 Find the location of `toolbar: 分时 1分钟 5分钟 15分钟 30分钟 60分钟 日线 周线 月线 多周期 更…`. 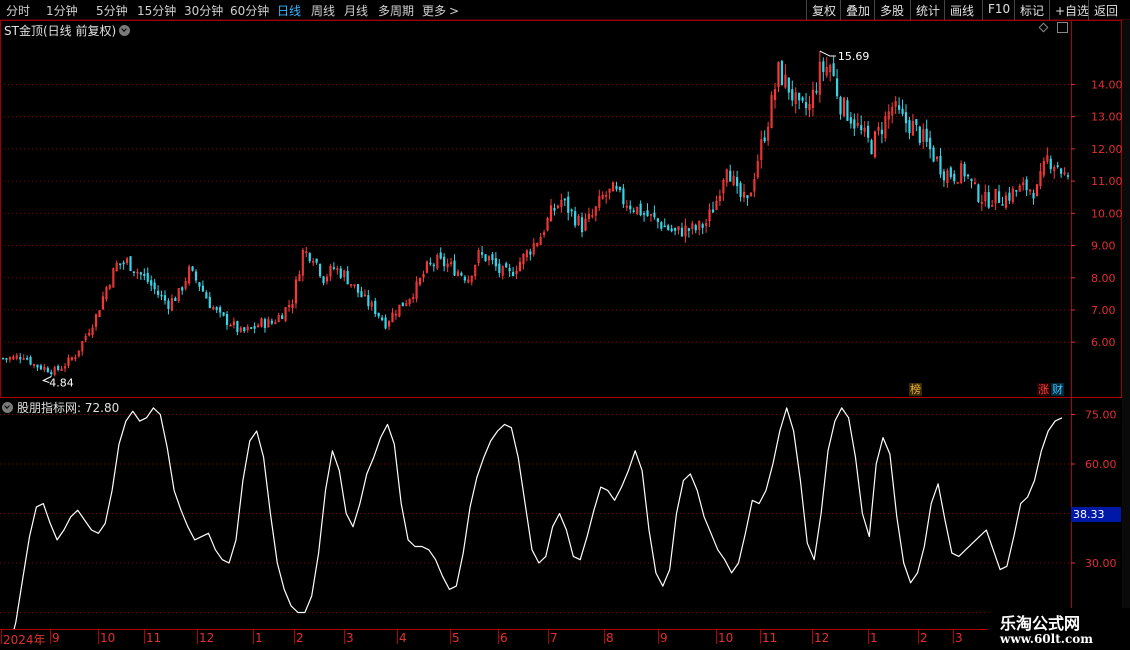

toolbar: 分时 1分钟 5分钟 15分钟 30分钟 60分钟 日线 周线 月线 多周期 更… is located at coordinates (565, 10).